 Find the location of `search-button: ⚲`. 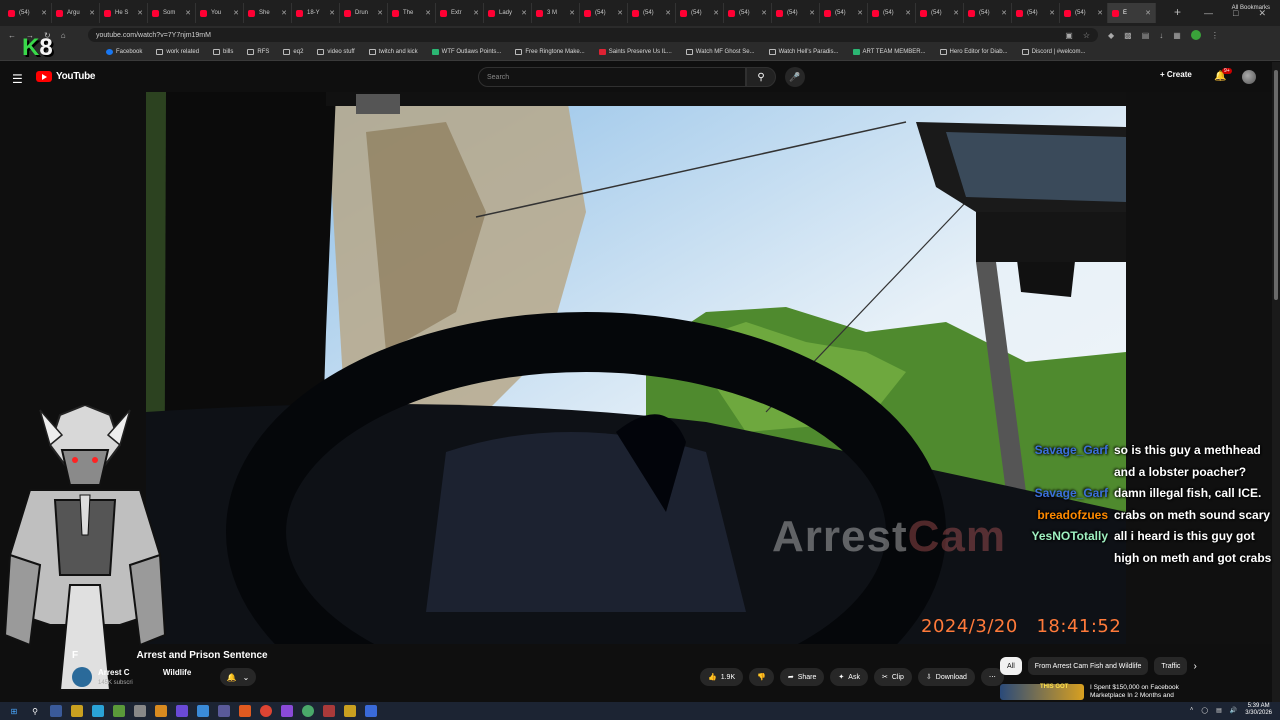

search-button: ⚲ is located at coordinates (761, 77).